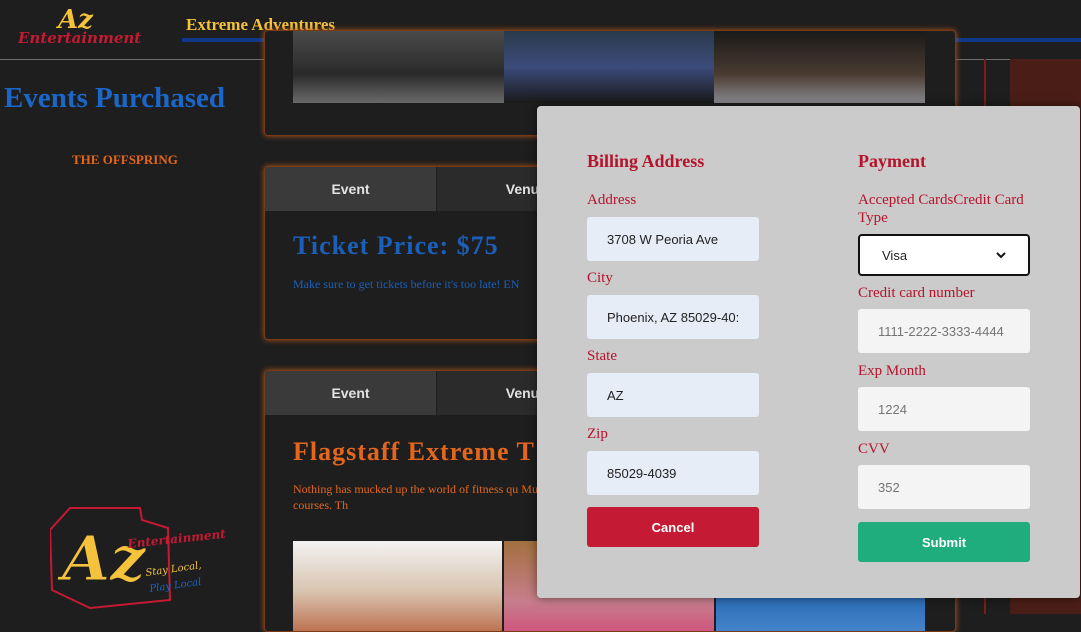  I want to click on event-heading: Flagstaff Extreme T, so click(414, 451).